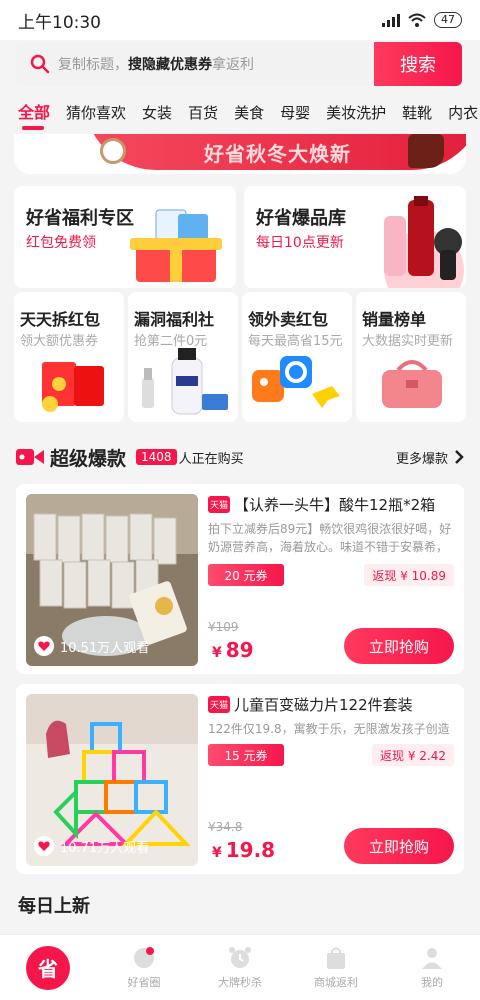 The width and height of the screenshot is (480, 1000). What do you see at coordinates (277, 154) in the screenshot?
I see `banner-text: 好省秋冬大焕新` at bounding box center [277, 154].